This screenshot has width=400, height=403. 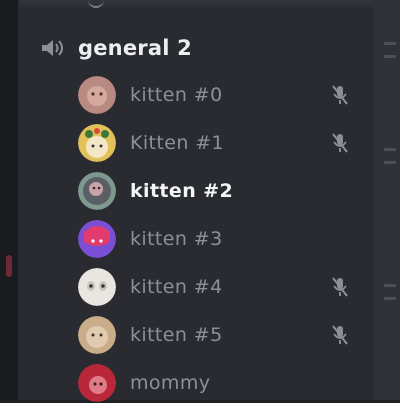 What do you see at coordinates (196, 5) in the screenshot?
I see `previous-channel-edge` at bounding box center [196, 5].